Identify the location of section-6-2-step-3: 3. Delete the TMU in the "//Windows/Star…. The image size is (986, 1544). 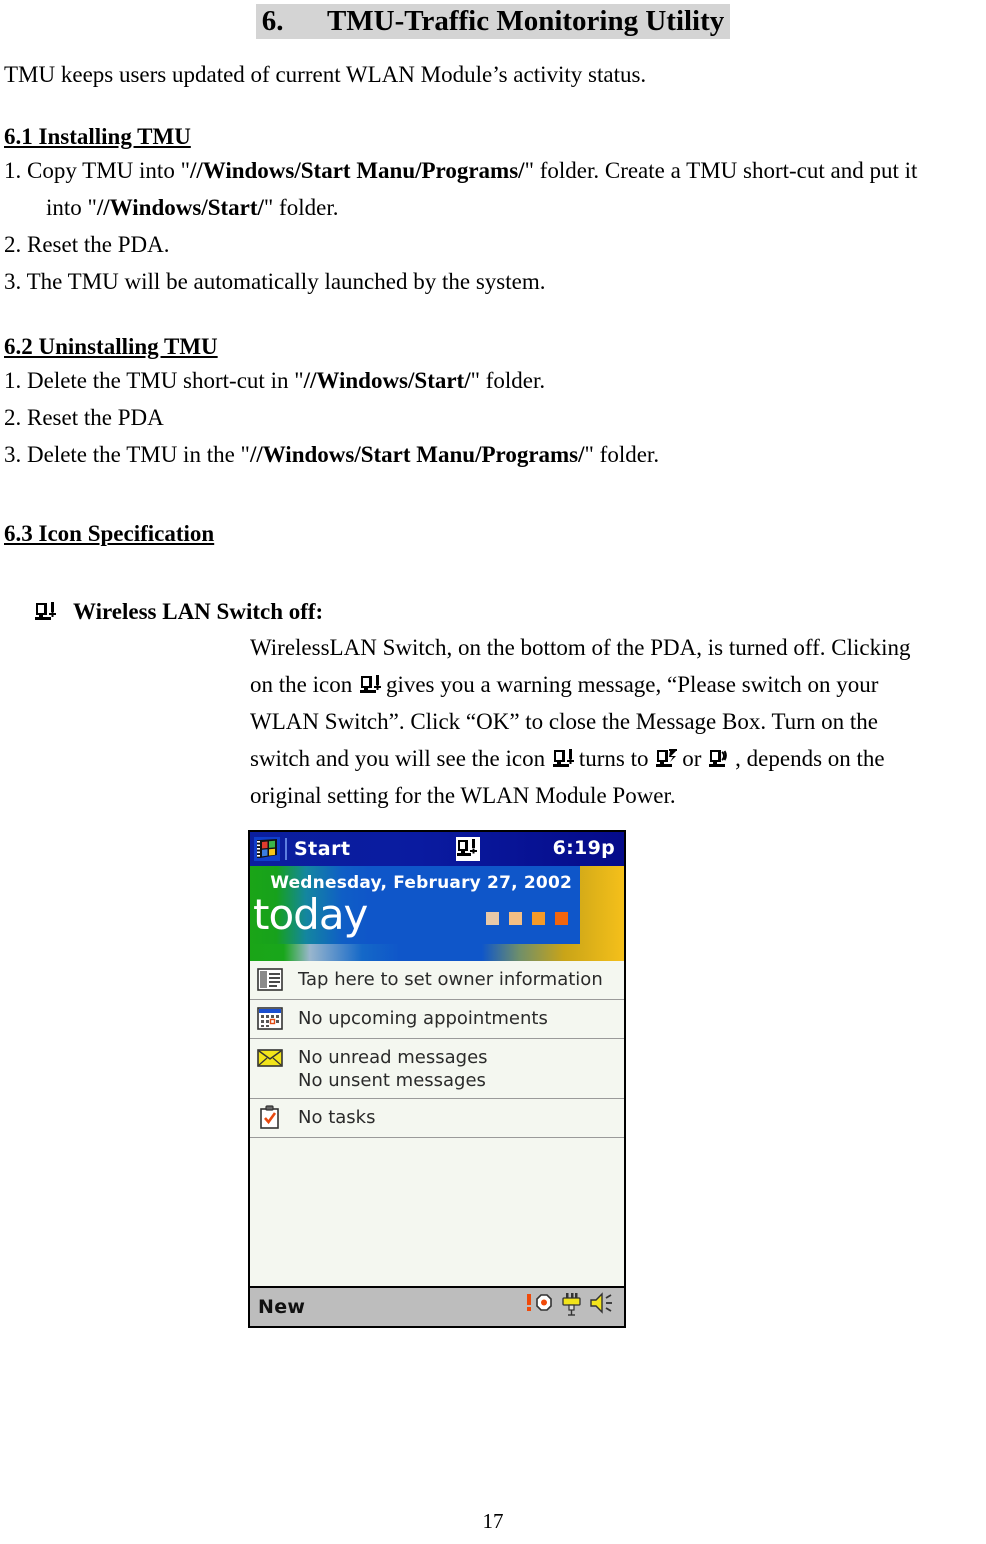
(495, 454).